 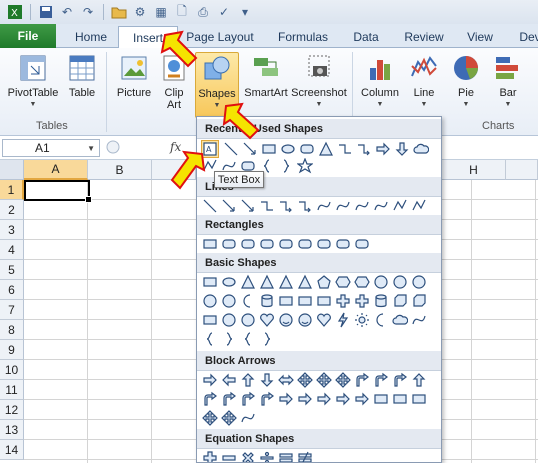 What do you see at coordinates (248, 455) in the screenshot?
I see `shape-multiply-icon` at bounding box center [248, 455].